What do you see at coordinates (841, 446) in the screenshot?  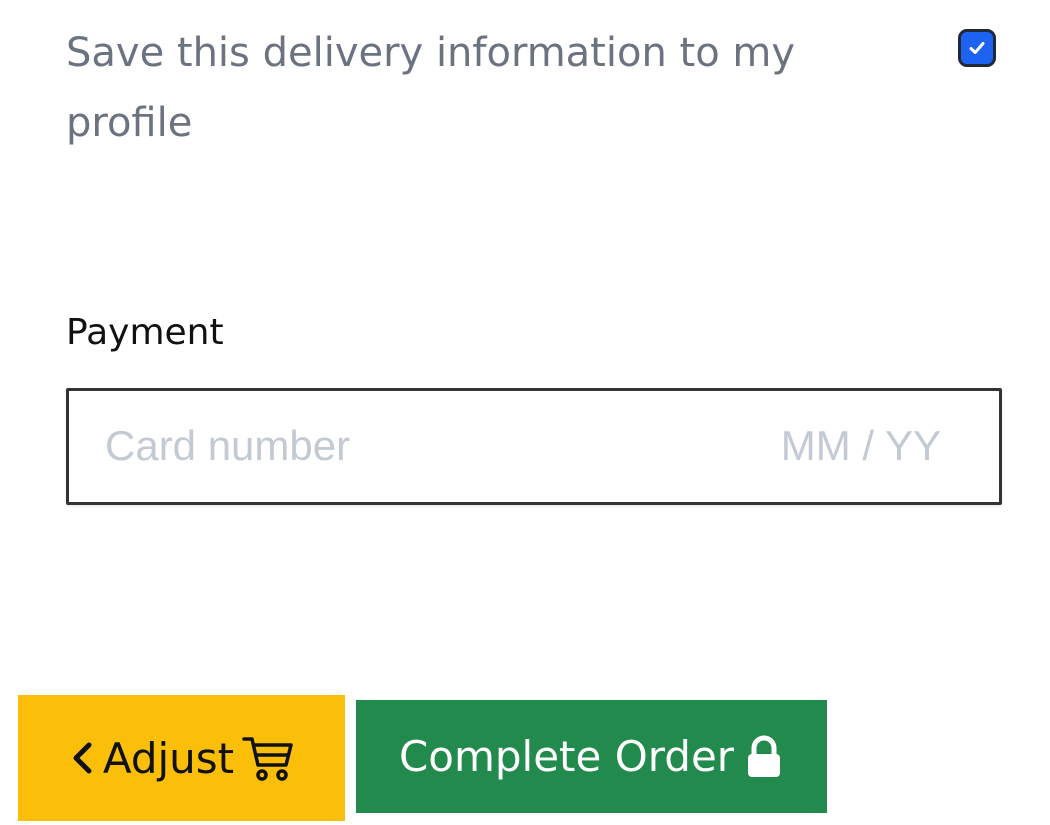 I see `card-expiry-input` at bounding box center [841, 446].